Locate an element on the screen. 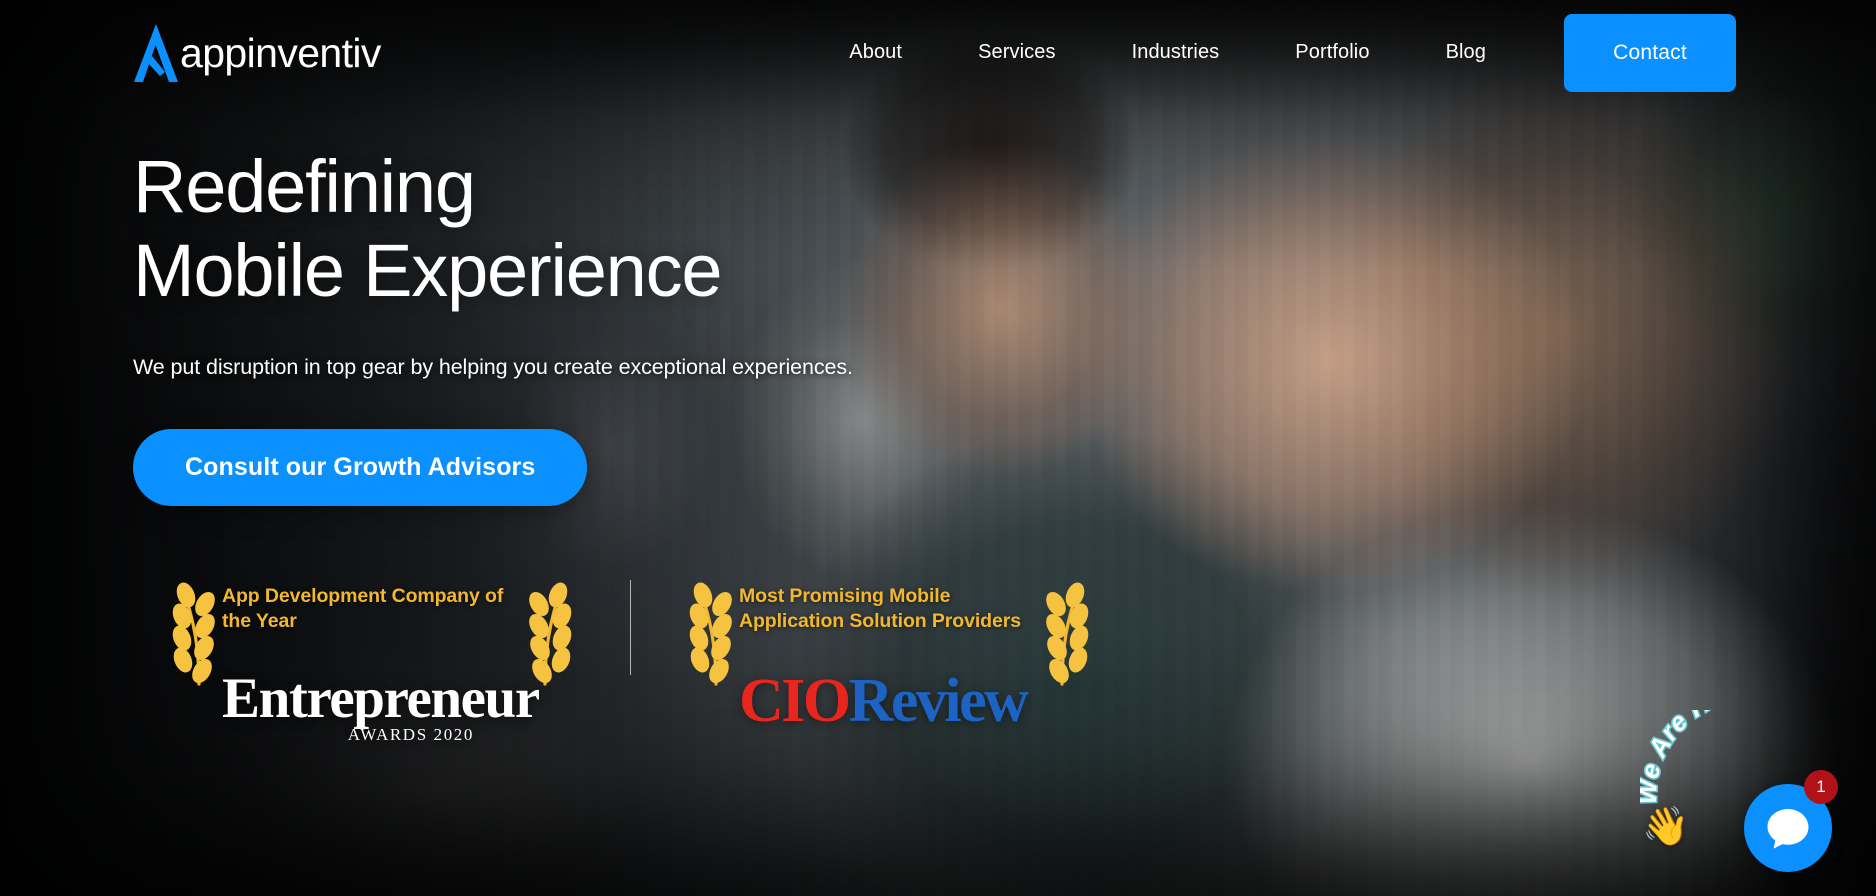 The height and width of the screenshot is (896, 1876). chat-open-button is located at coordinates (1788, 828).